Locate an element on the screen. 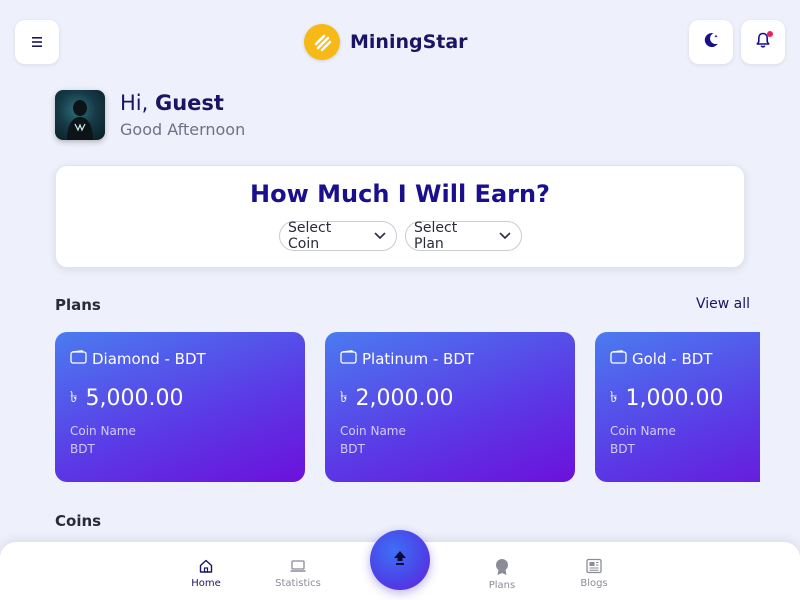  nav-blogs: Blogs is located at coordinates (594, 573).